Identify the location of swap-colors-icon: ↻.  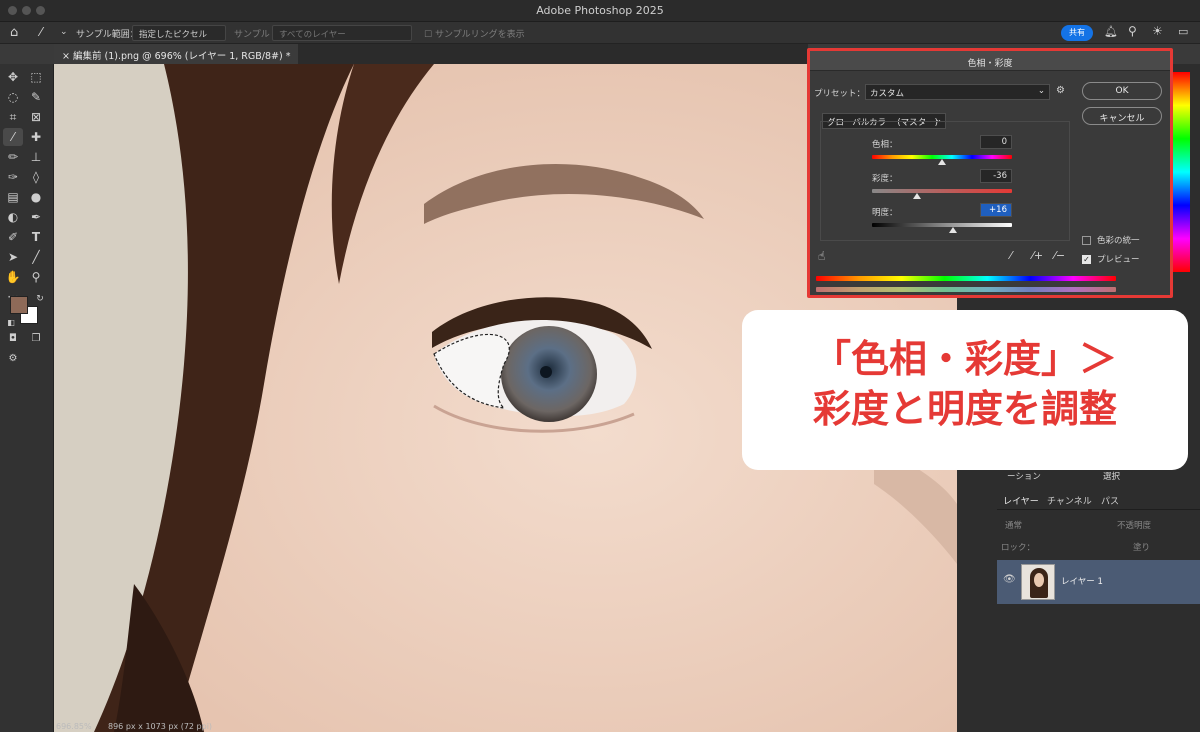
(40, 299).